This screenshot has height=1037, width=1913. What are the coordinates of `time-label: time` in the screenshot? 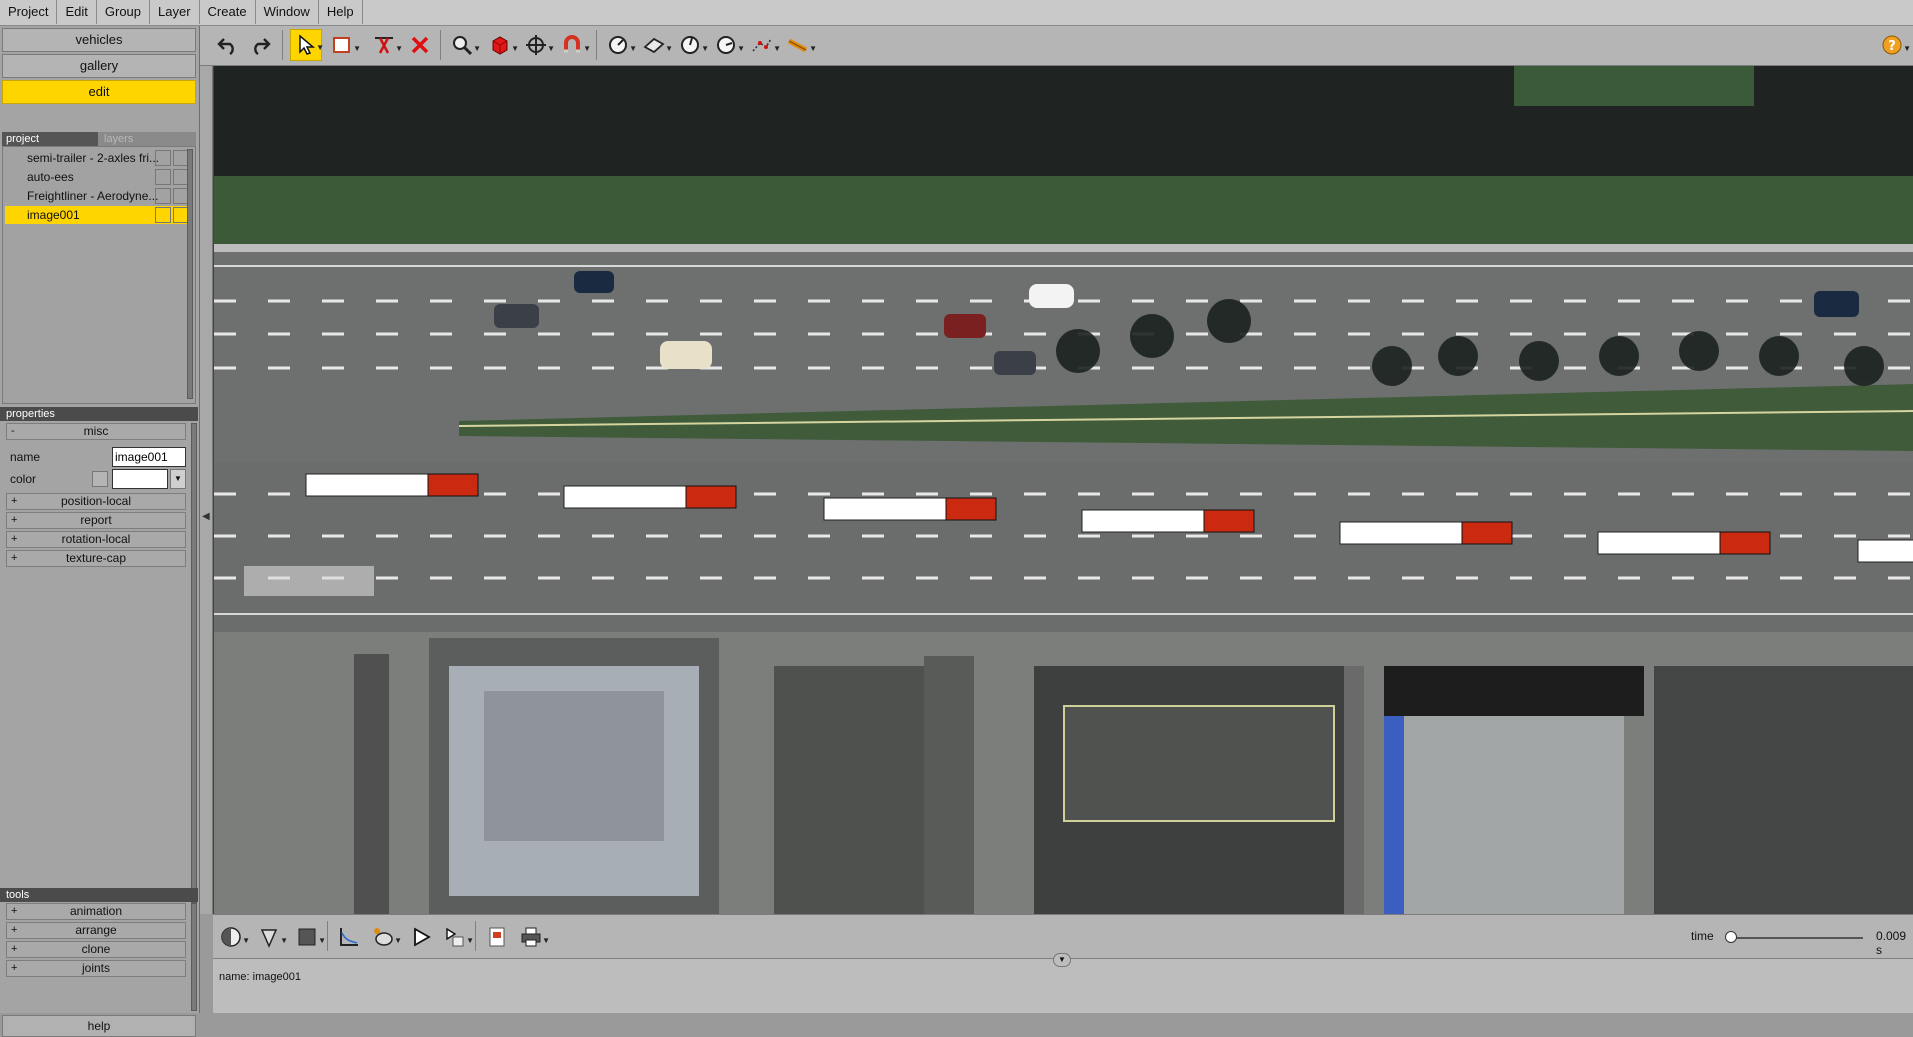 It's located at (1702, 936).